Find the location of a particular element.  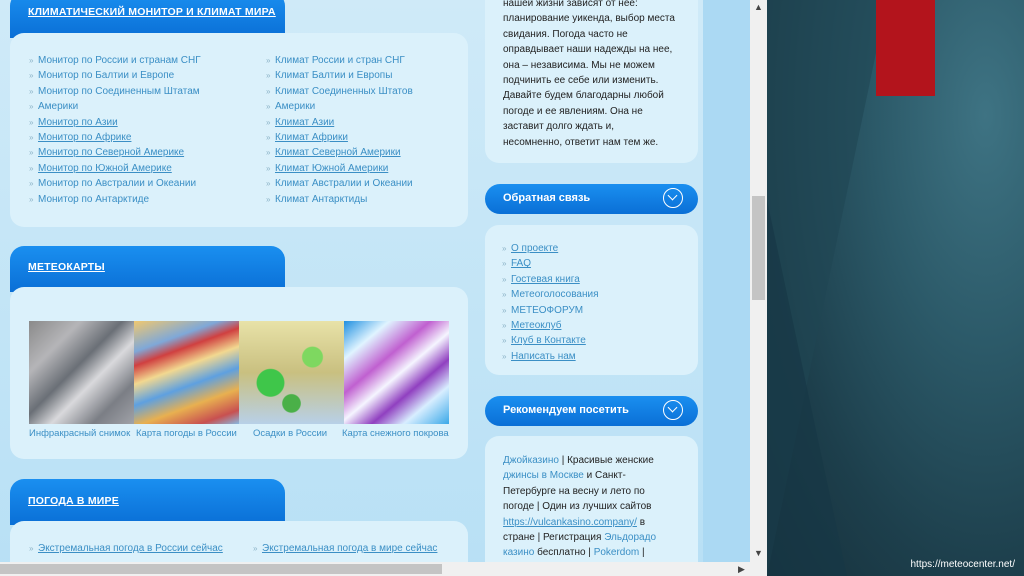

list-item: Монитор по Южной Америке is located at coordinates (139, 169).